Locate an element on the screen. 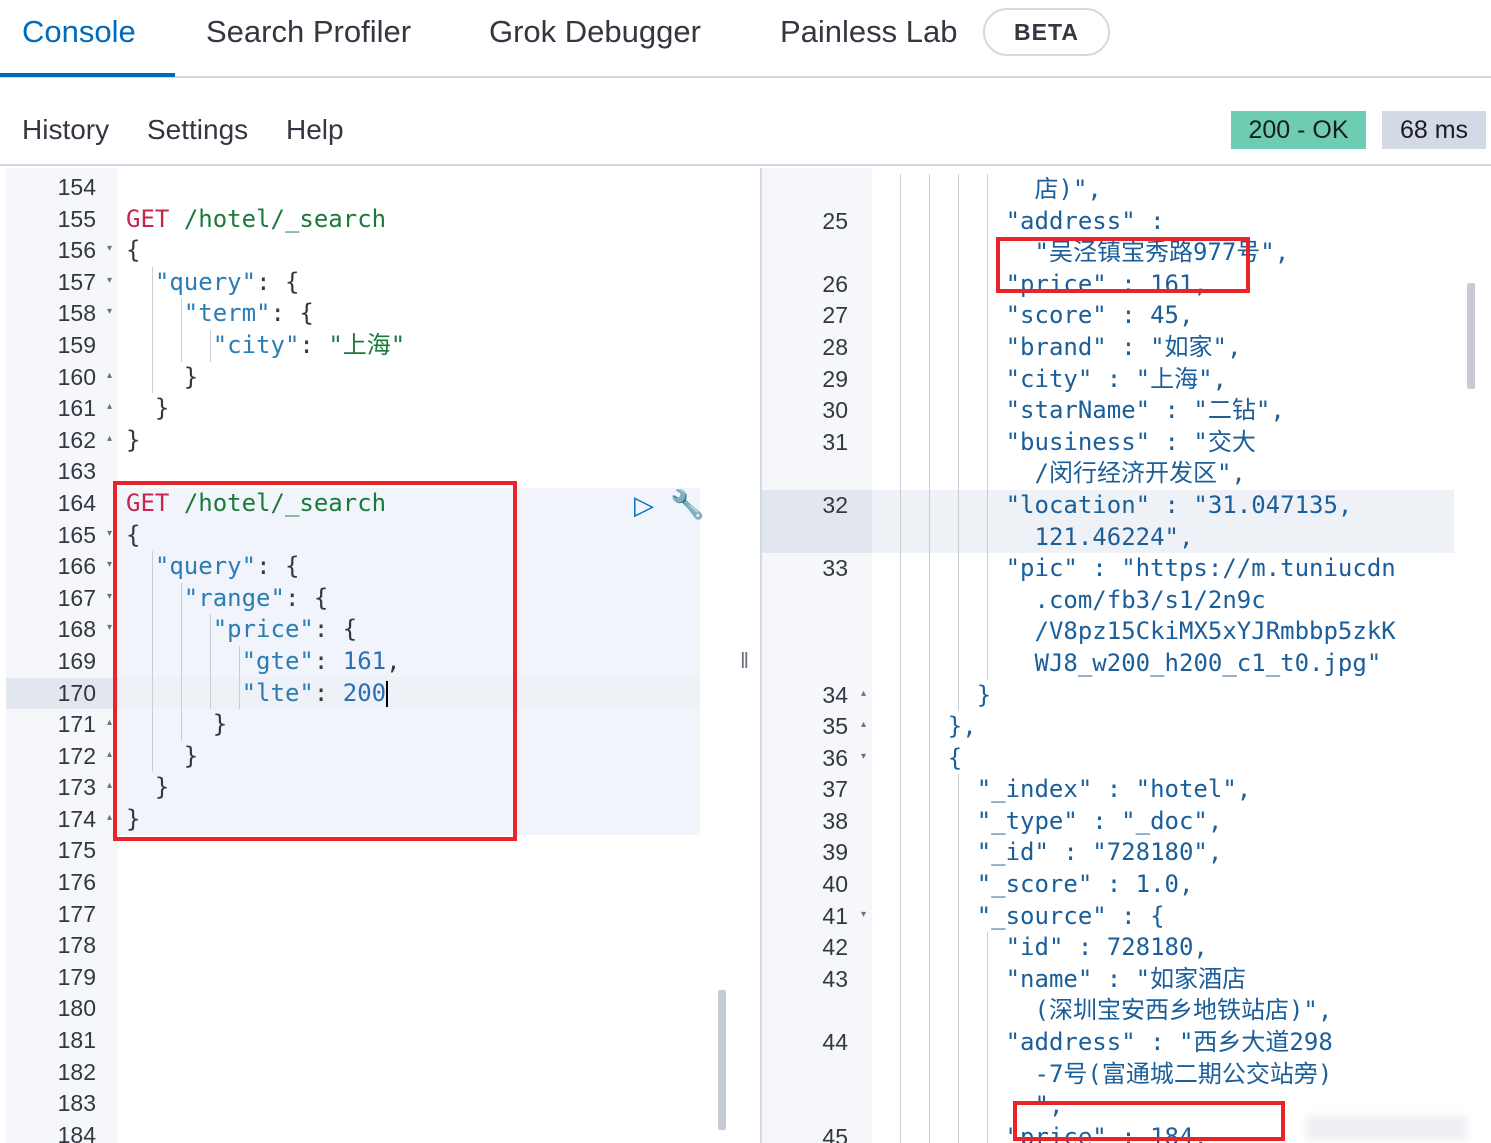 Image resolution: width=1491 pixels, height=1143 pixels. tab-grok-debugger: Grok Debugger is located at coordinates (595, 32).